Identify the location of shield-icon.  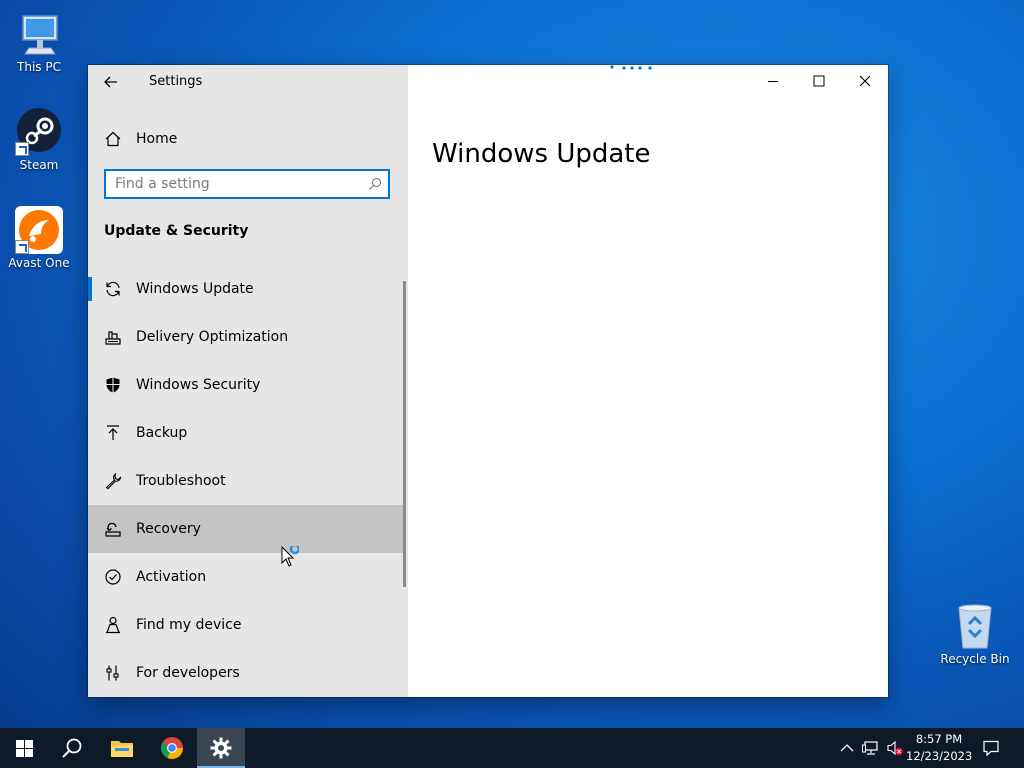
(113, 385).